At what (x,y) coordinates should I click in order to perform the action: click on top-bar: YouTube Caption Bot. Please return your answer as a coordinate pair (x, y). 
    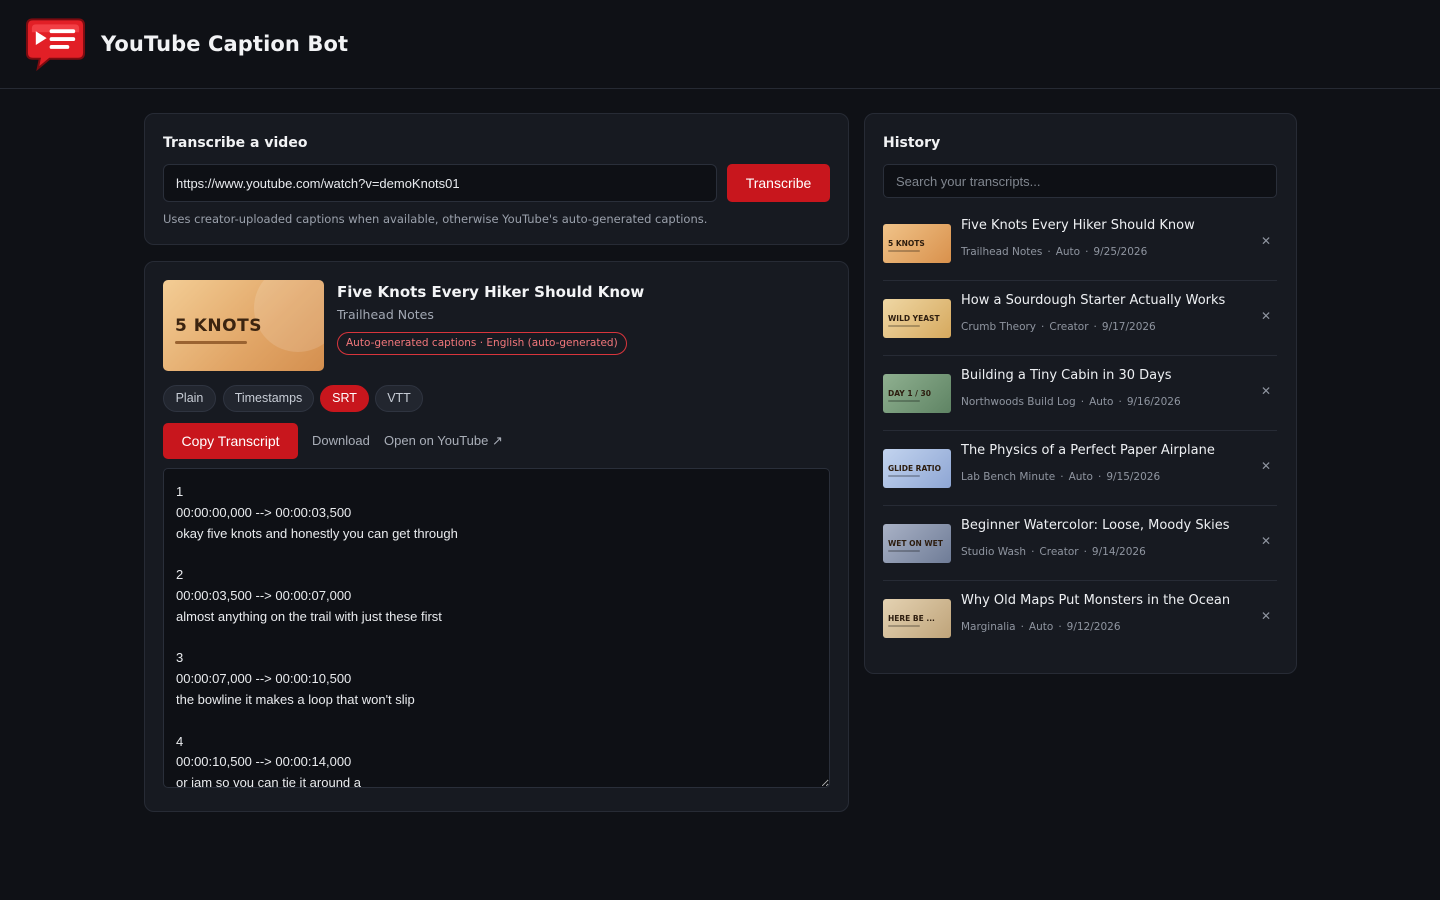
    Looking at the image, I should click on (720, 44).